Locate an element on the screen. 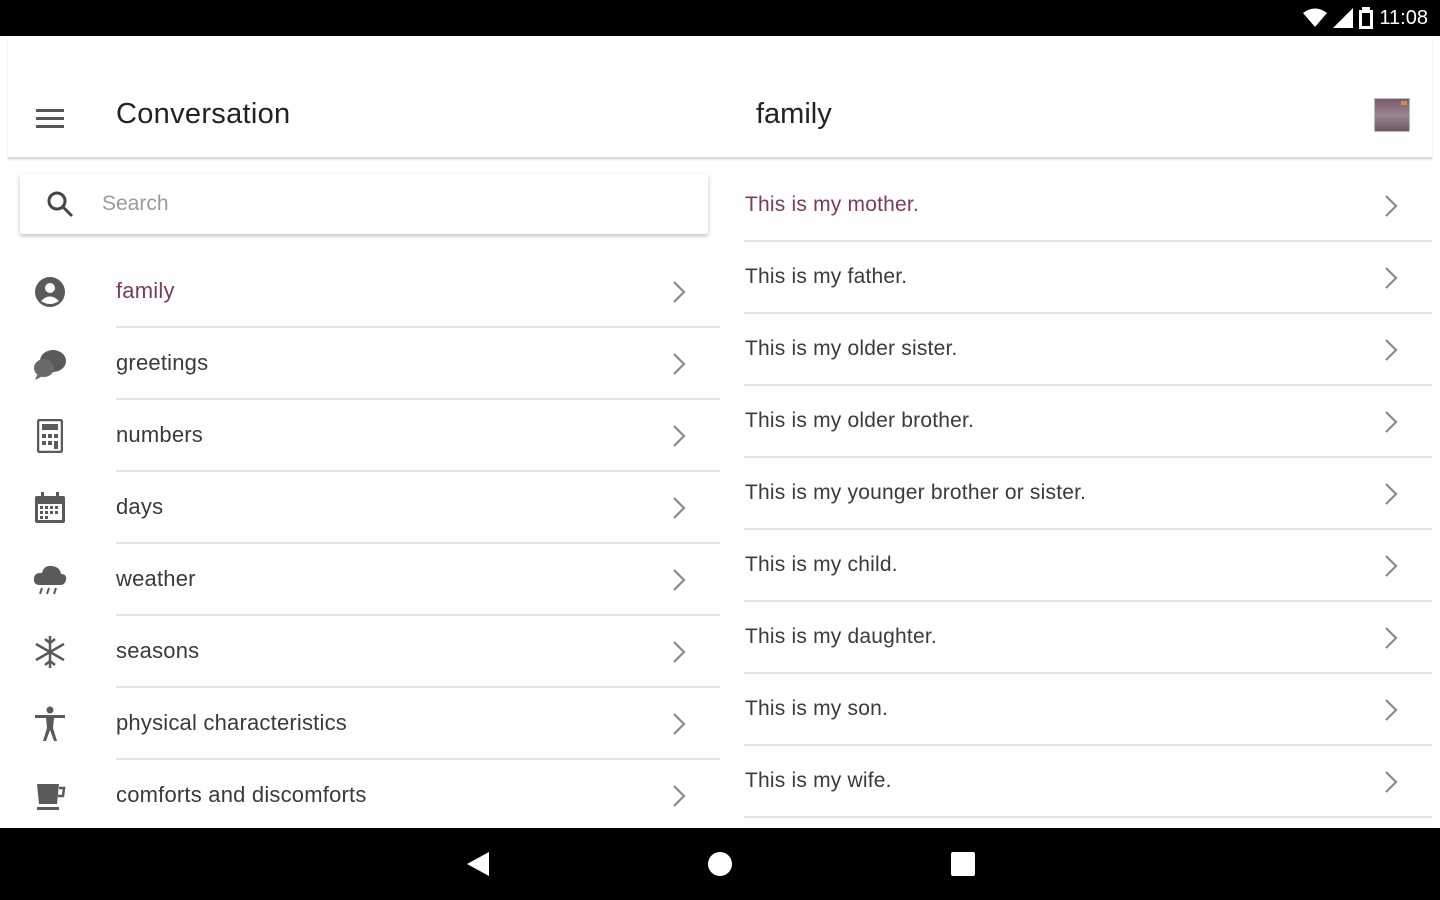 The height and width of the screenshot is (900, 1440). account-circle-icon is located at coordinates (50, 292).